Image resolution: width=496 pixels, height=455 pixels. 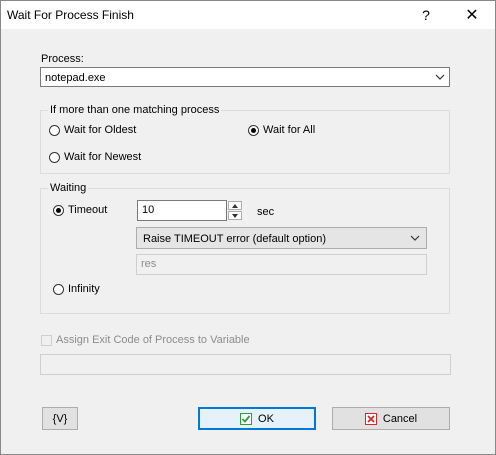 I want to click on ok-button-label: OK, so click(x=266, y=418).